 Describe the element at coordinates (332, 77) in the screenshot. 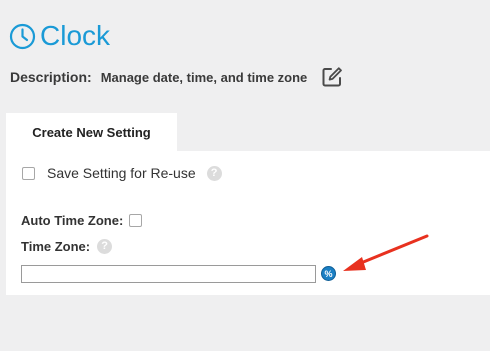

I see `edit-icon` at that location.